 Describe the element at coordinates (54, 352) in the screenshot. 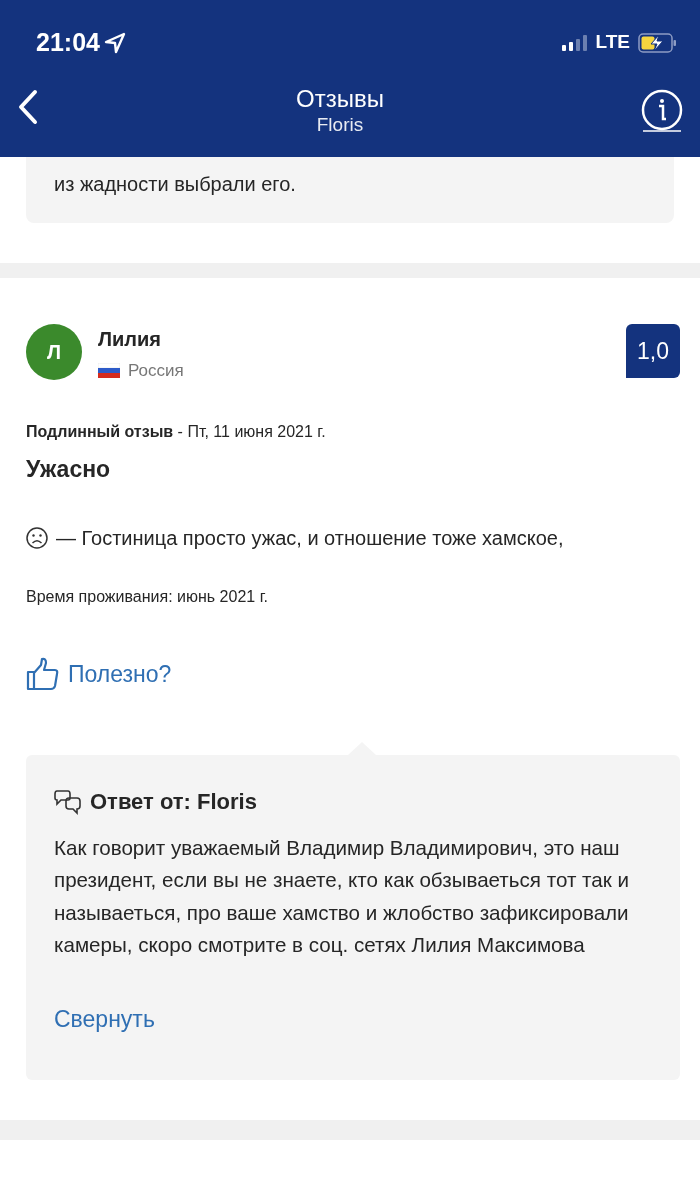

I see `avatar: Л` at that location.